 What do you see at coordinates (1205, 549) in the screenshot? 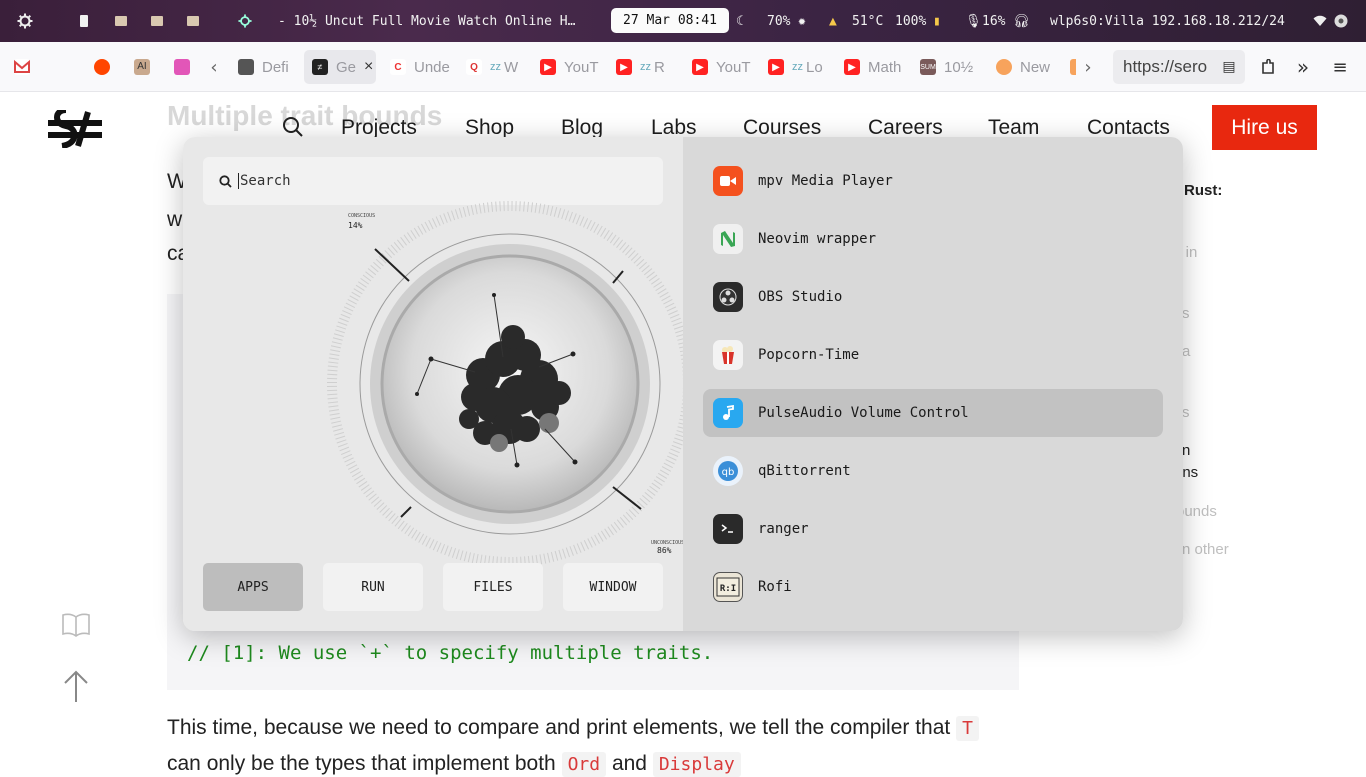
I see `toc-item: n other` at bounding box center [1205, 549].